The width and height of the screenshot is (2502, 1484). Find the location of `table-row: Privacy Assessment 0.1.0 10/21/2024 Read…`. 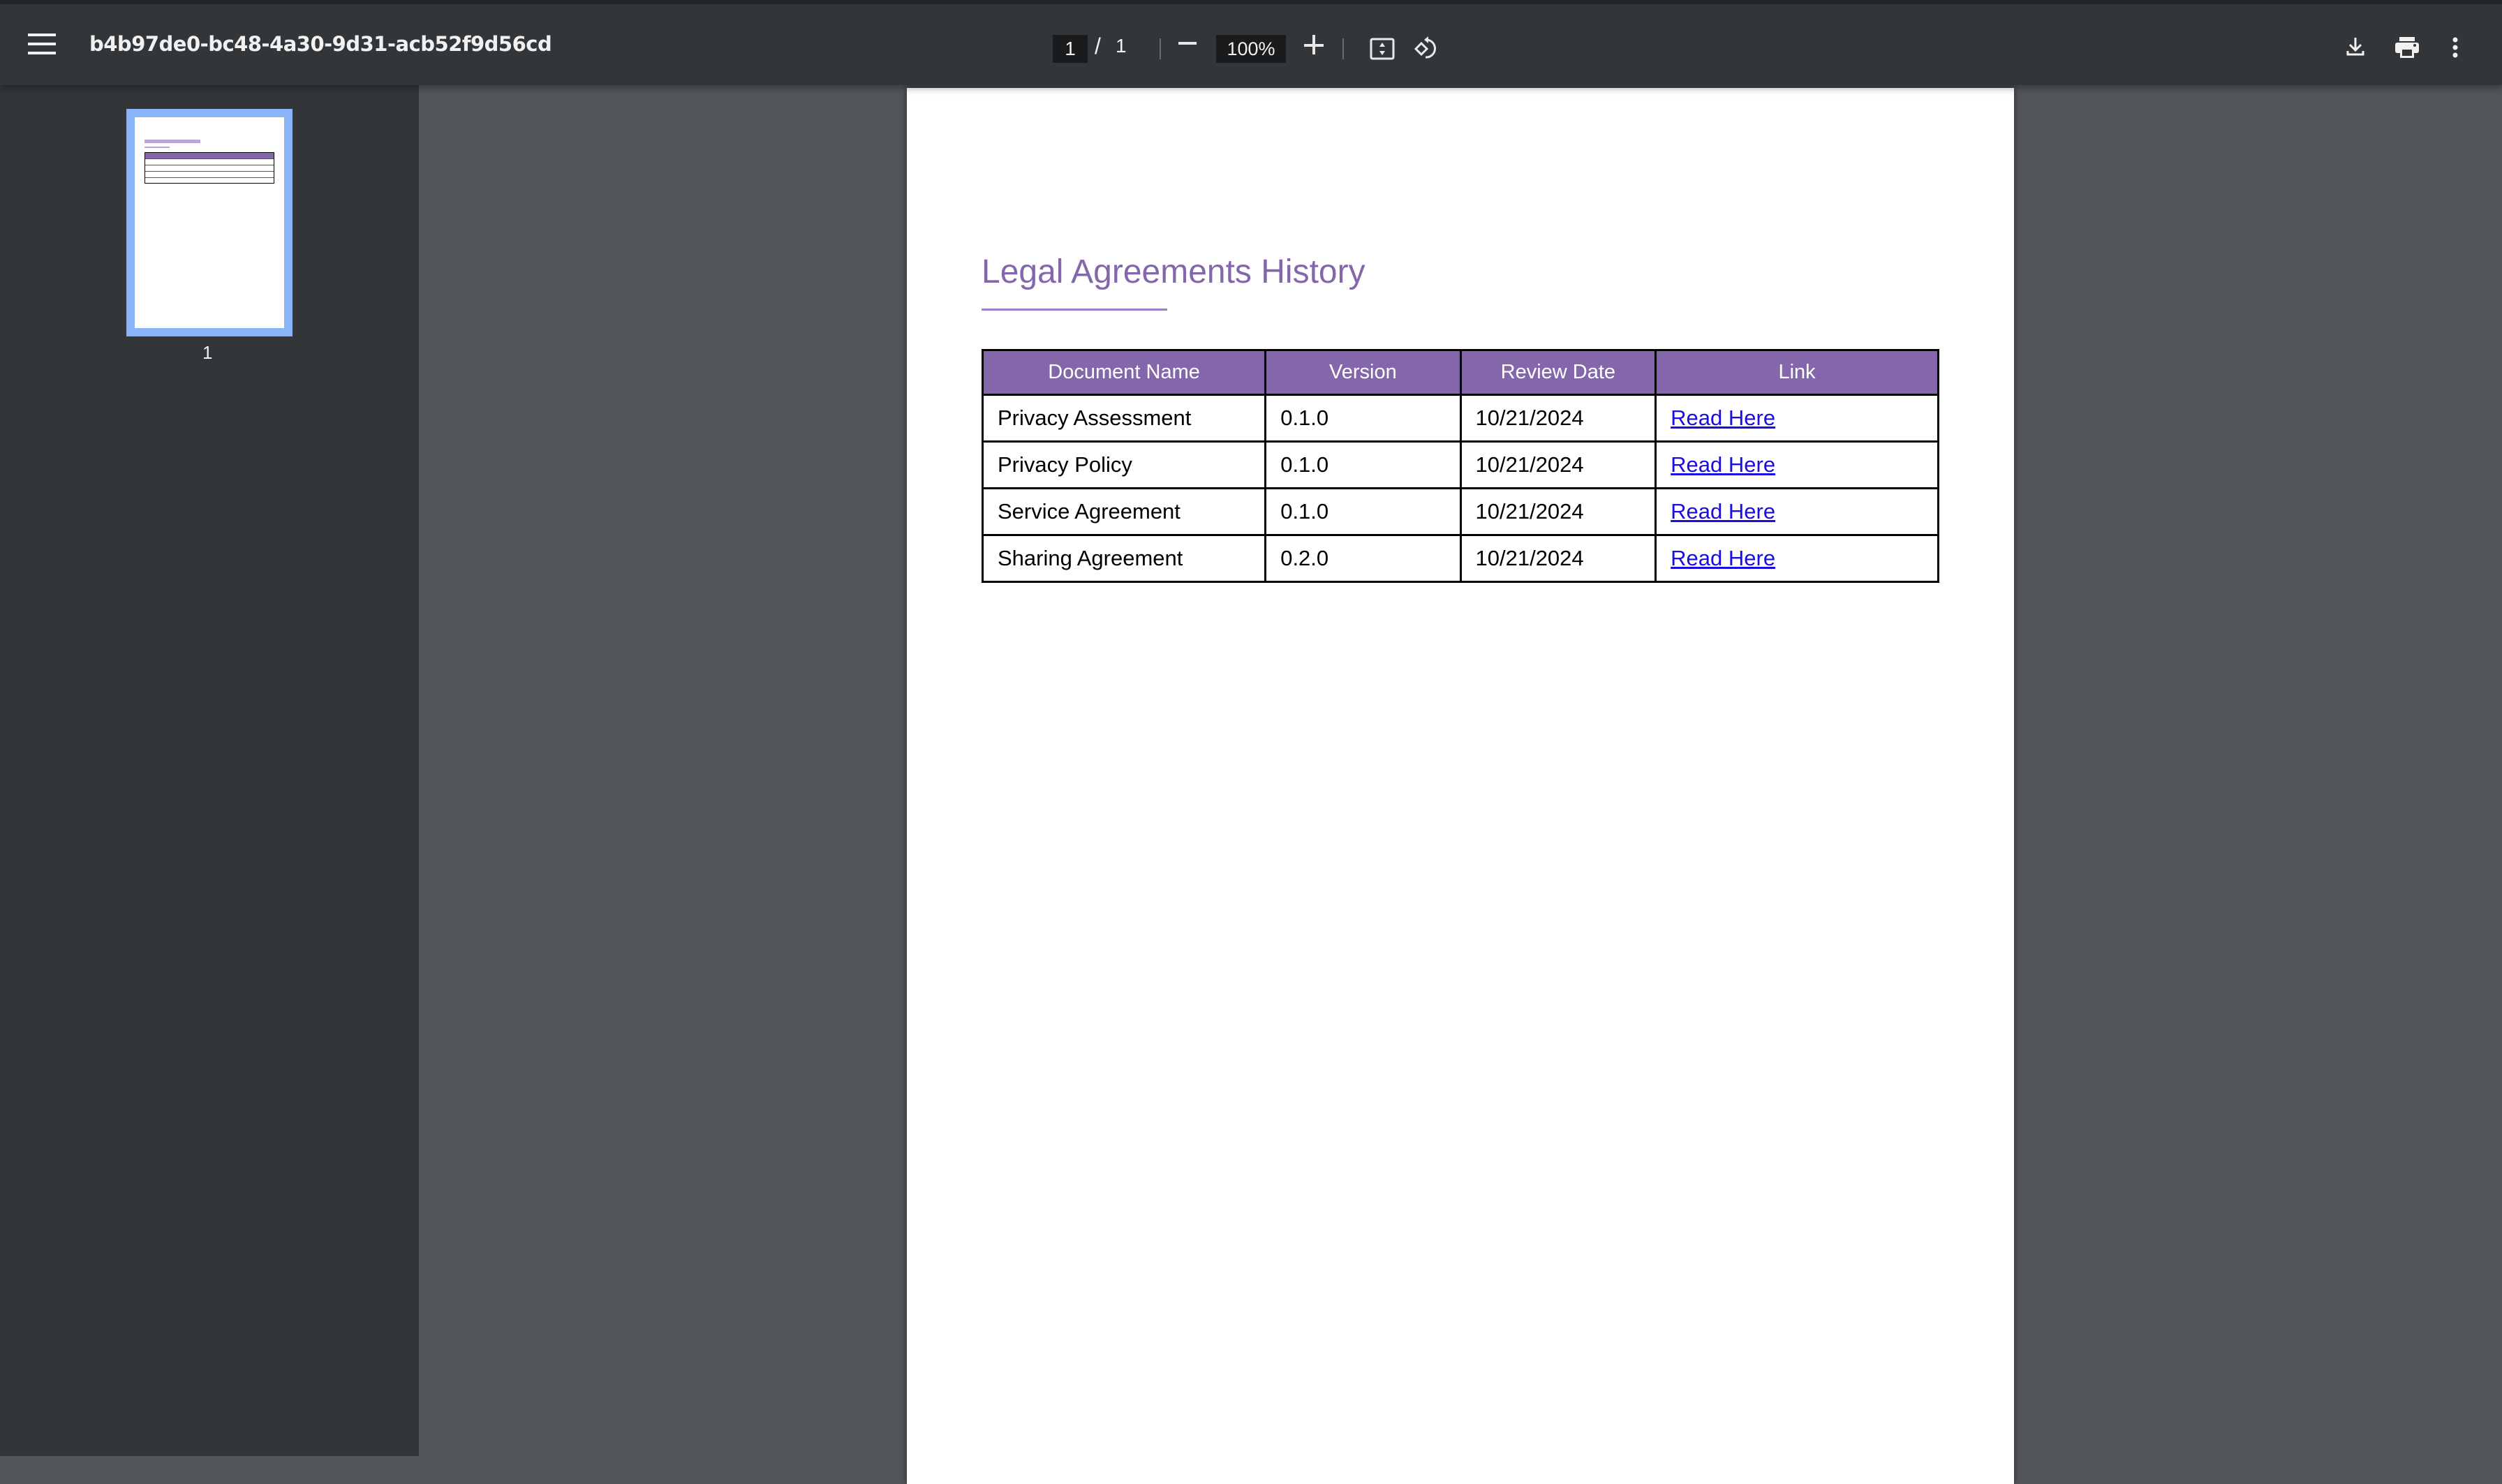

table-row: Privacy Assessment 0.1.0 10/21/2024 Read… is located at coordinates (1460, 418).